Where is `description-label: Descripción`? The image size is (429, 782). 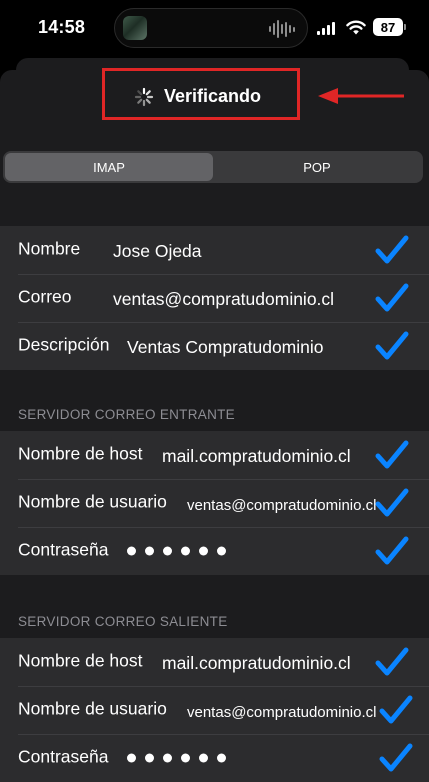 description-label: Descripción is located at coordinates (64, 344).